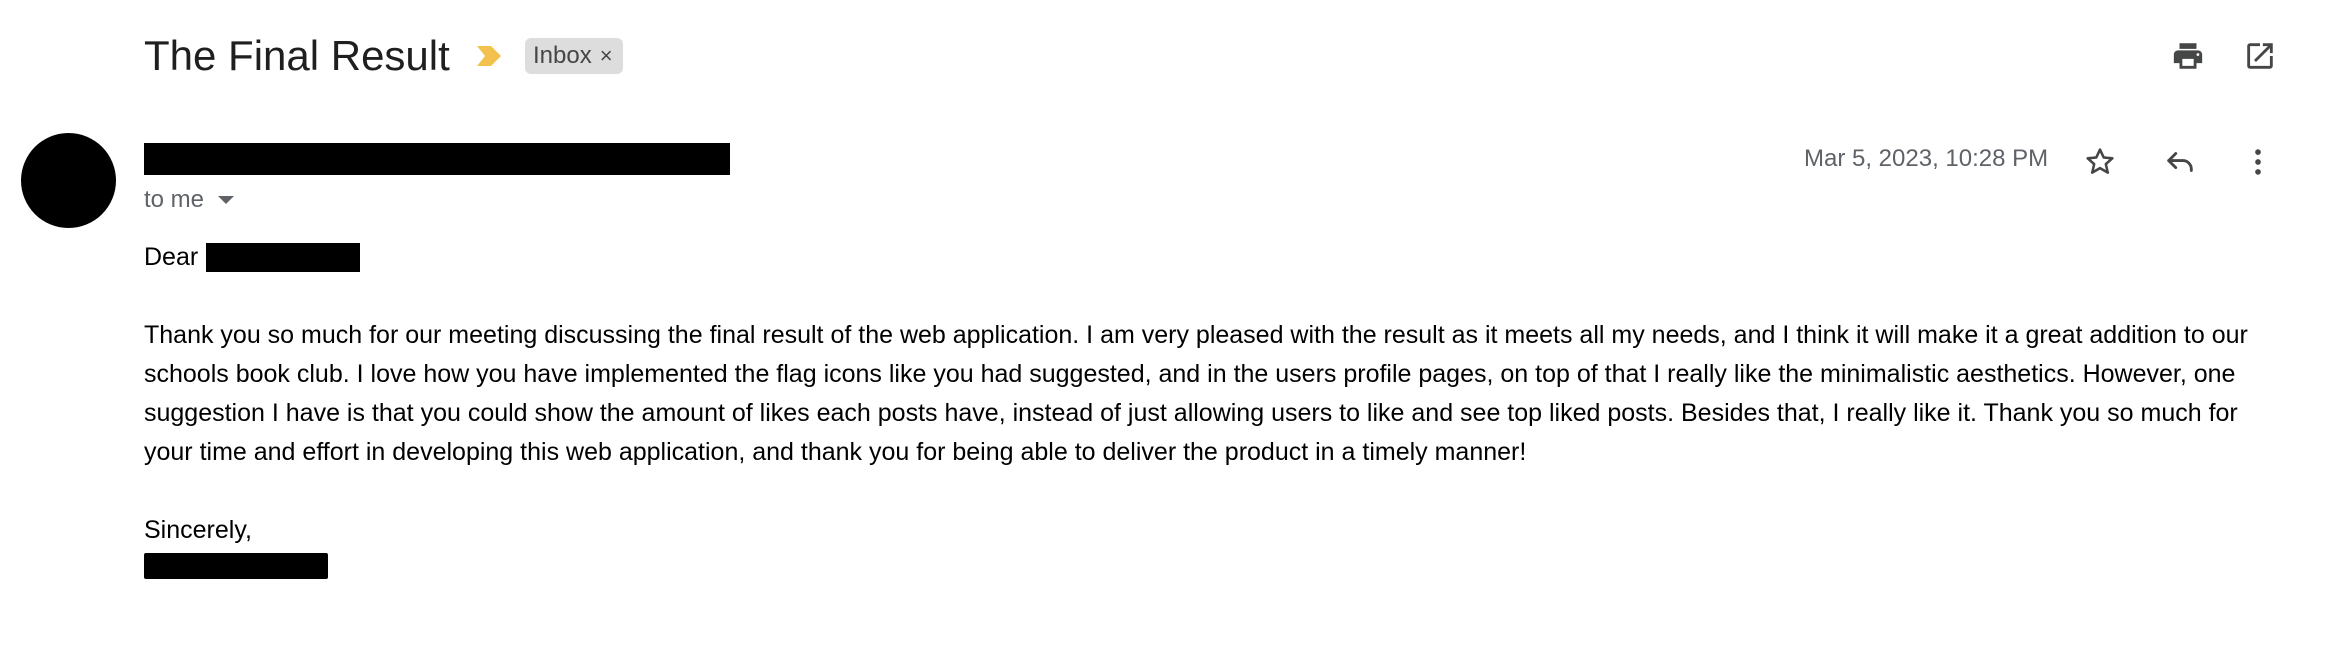 This screenshot has width=2352, height=666. I want to click on more-vert-icon, so click(2258, 162).